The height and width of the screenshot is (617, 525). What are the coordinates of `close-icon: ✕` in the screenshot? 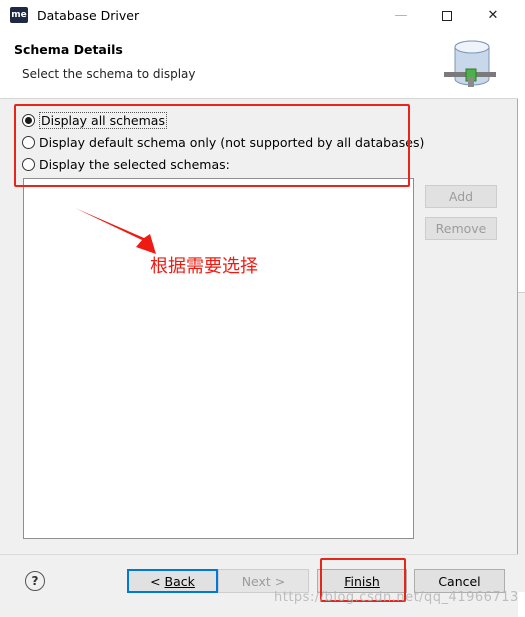 It's located at (493, 15).